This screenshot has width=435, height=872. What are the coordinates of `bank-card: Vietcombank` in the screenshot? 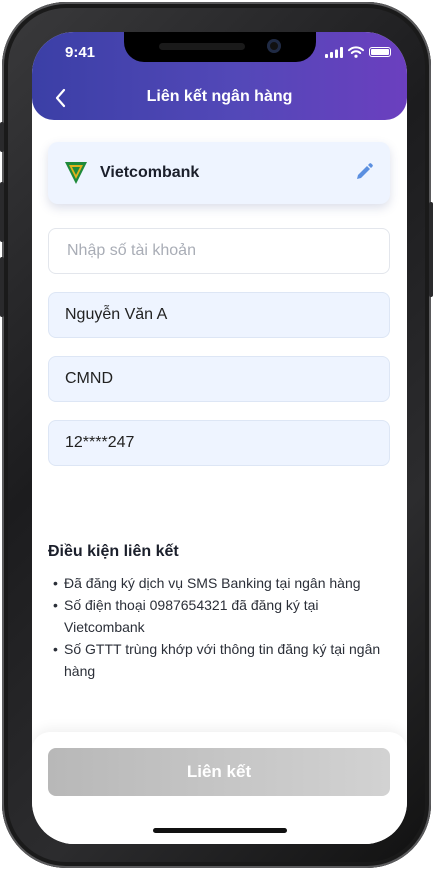 It's located at (219, 173).